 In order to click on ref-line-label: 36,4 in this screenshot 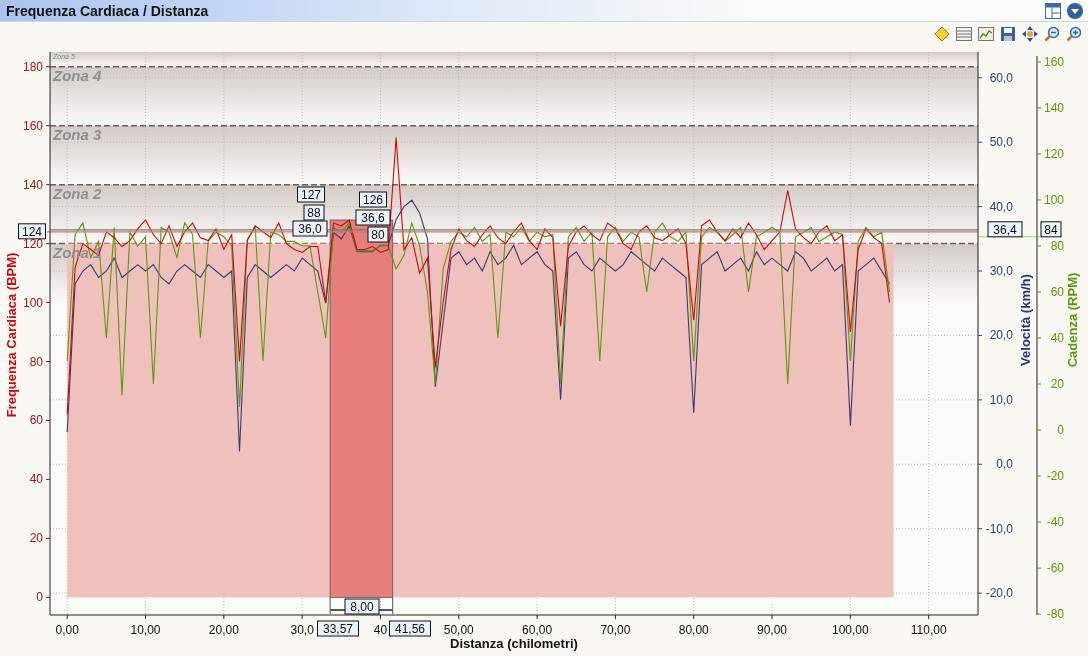, I will do `click(1005, 229)`.